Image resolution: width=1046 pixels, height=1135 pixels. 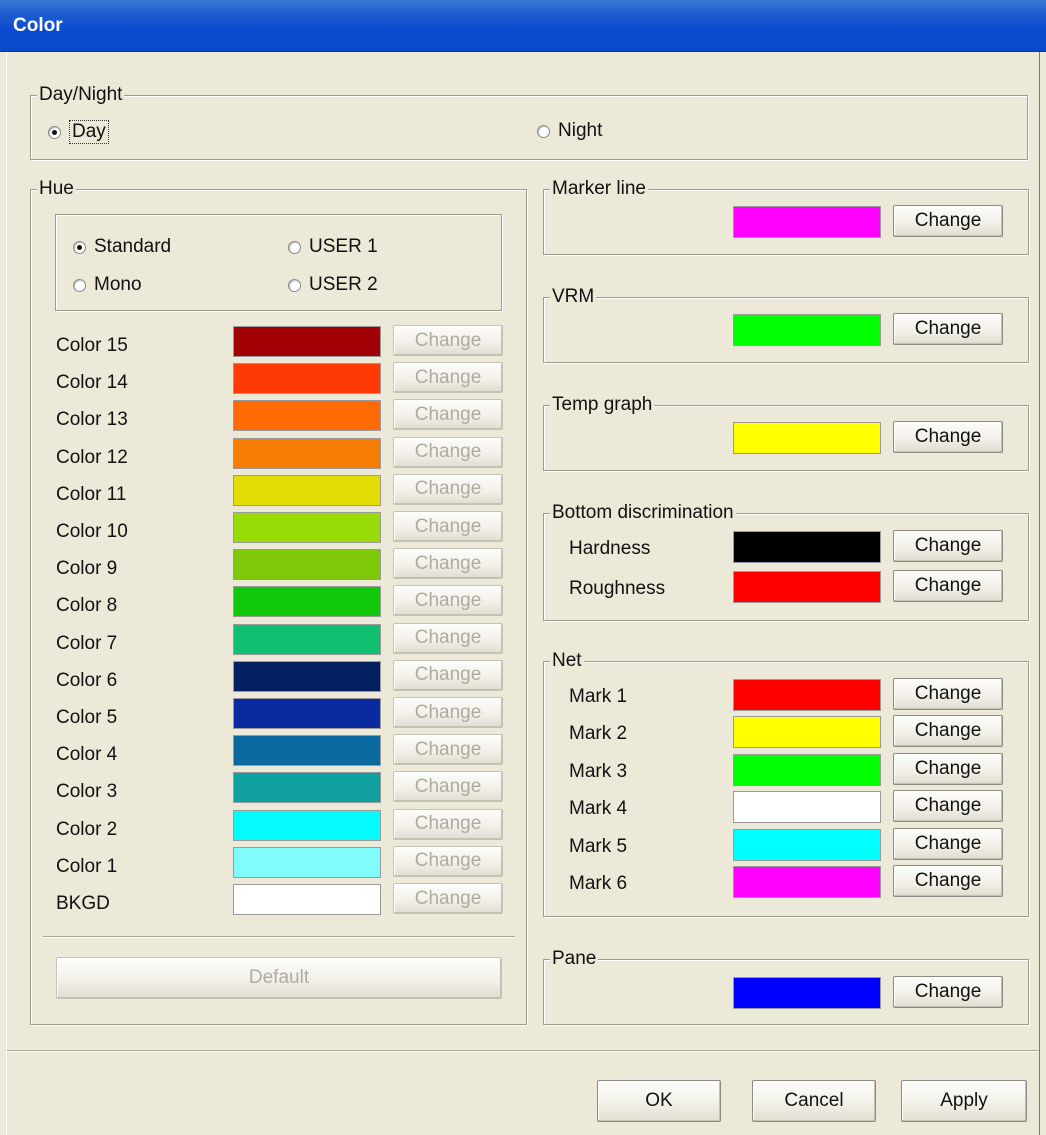 I want to click on hue-row-label: Color 3, so click(x=87, y=792).